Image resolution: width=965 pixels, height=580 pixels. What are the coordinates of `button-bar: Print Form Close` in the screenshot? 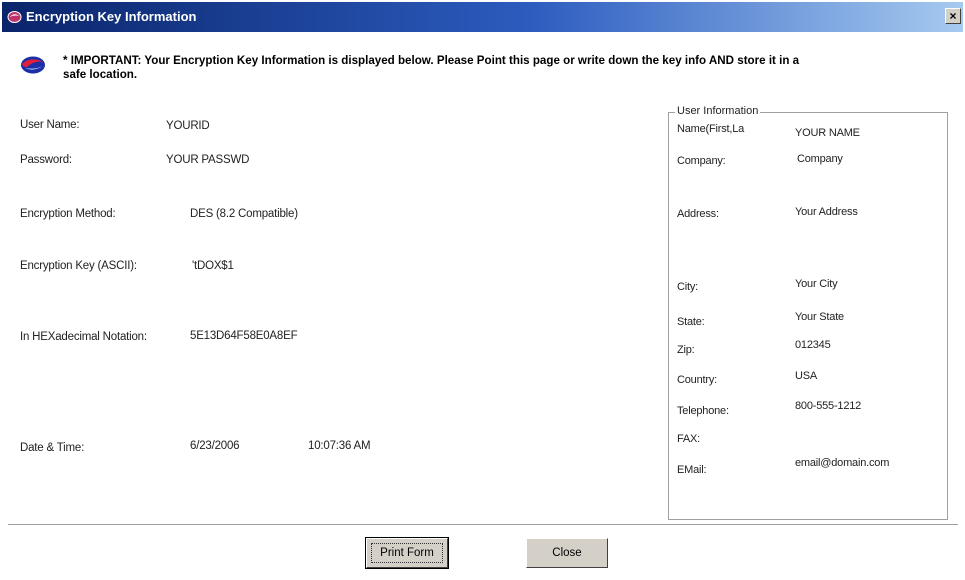 It's located at (483, 552).